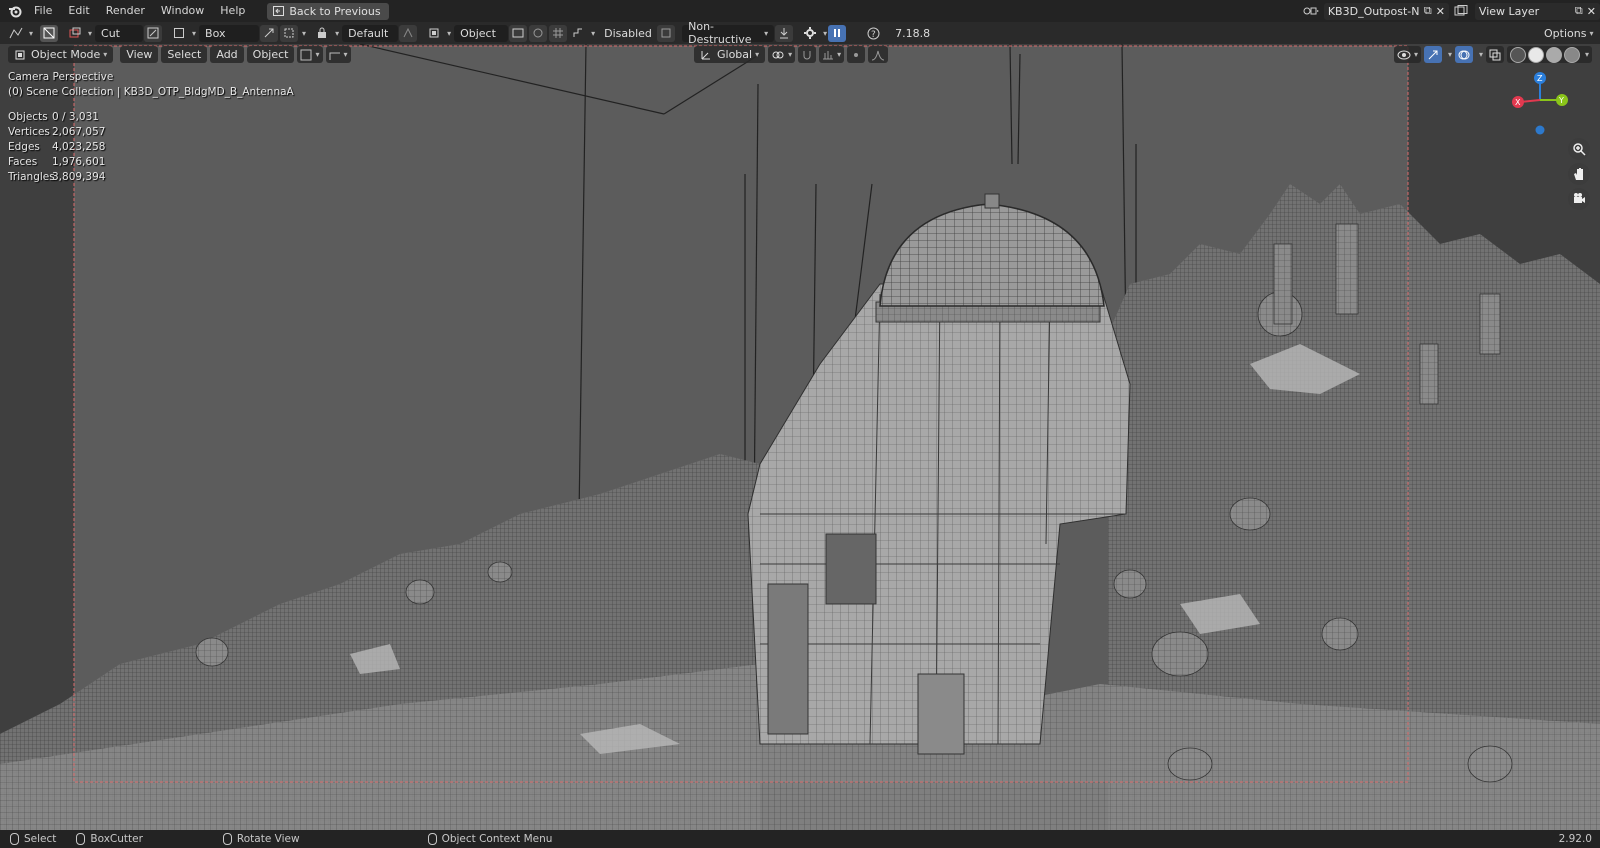 The width and height of the screenshot is (1600, 848). What do you see at coordinates (1517, 54) in the screenshot?
I see `wireframe-shading-icon` at bounding box center [1517, 54].